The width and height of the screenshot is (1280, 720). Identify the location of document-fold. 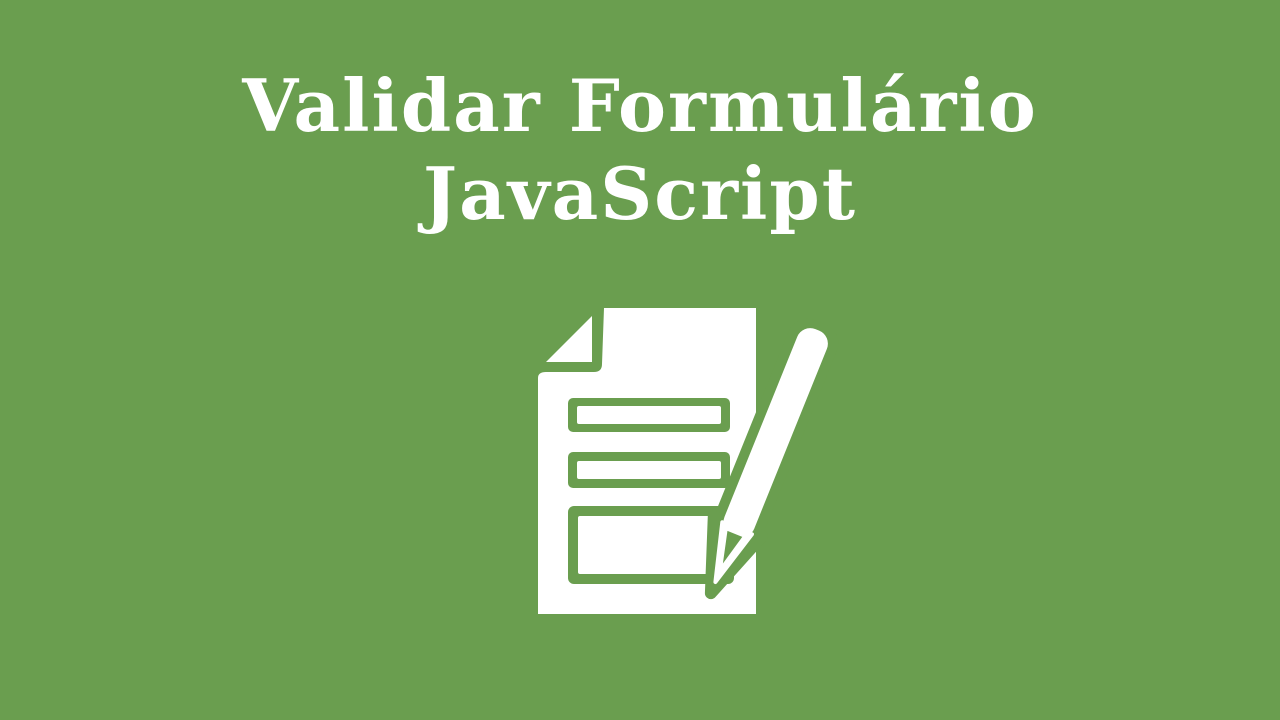
(569, 339).